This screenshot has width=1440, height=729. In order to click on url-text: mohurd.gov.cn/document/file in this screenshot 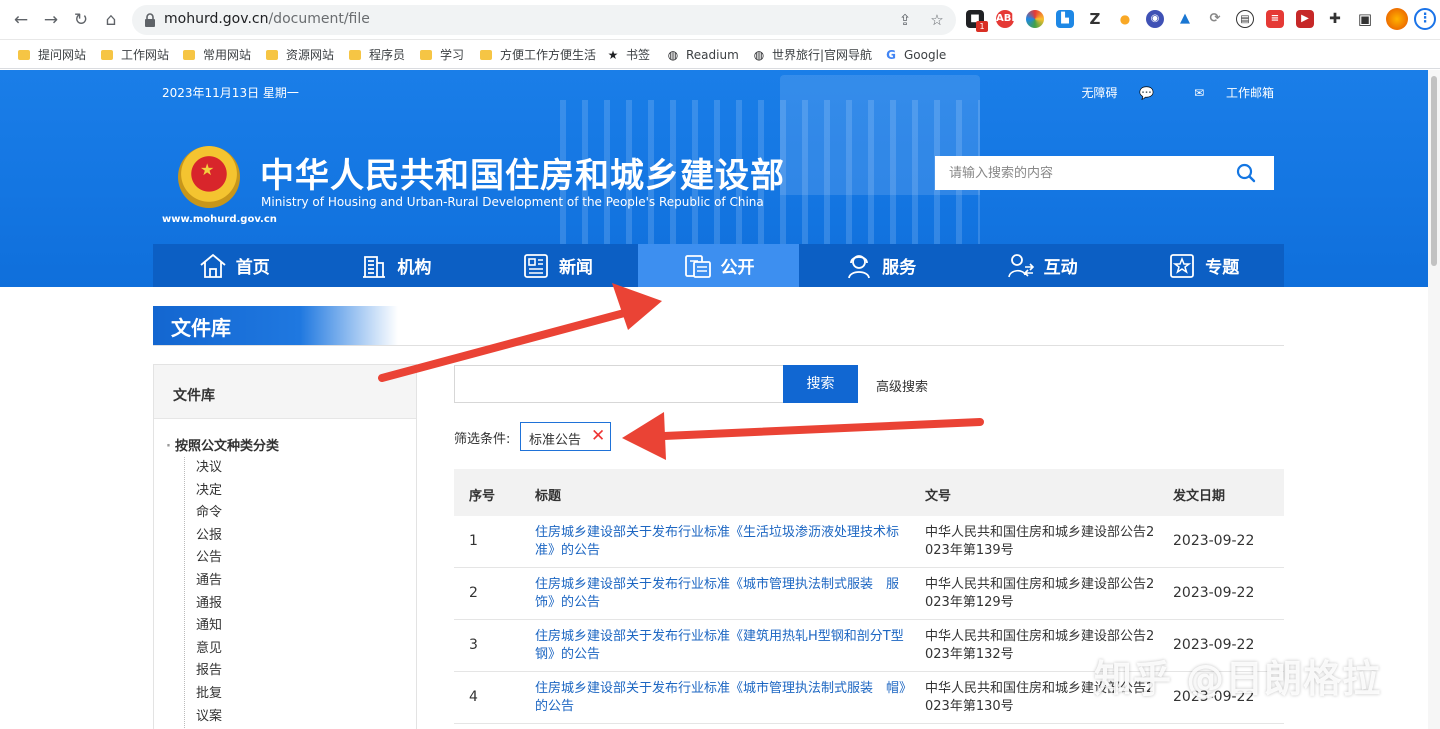, I will do `click(267, 19)`.